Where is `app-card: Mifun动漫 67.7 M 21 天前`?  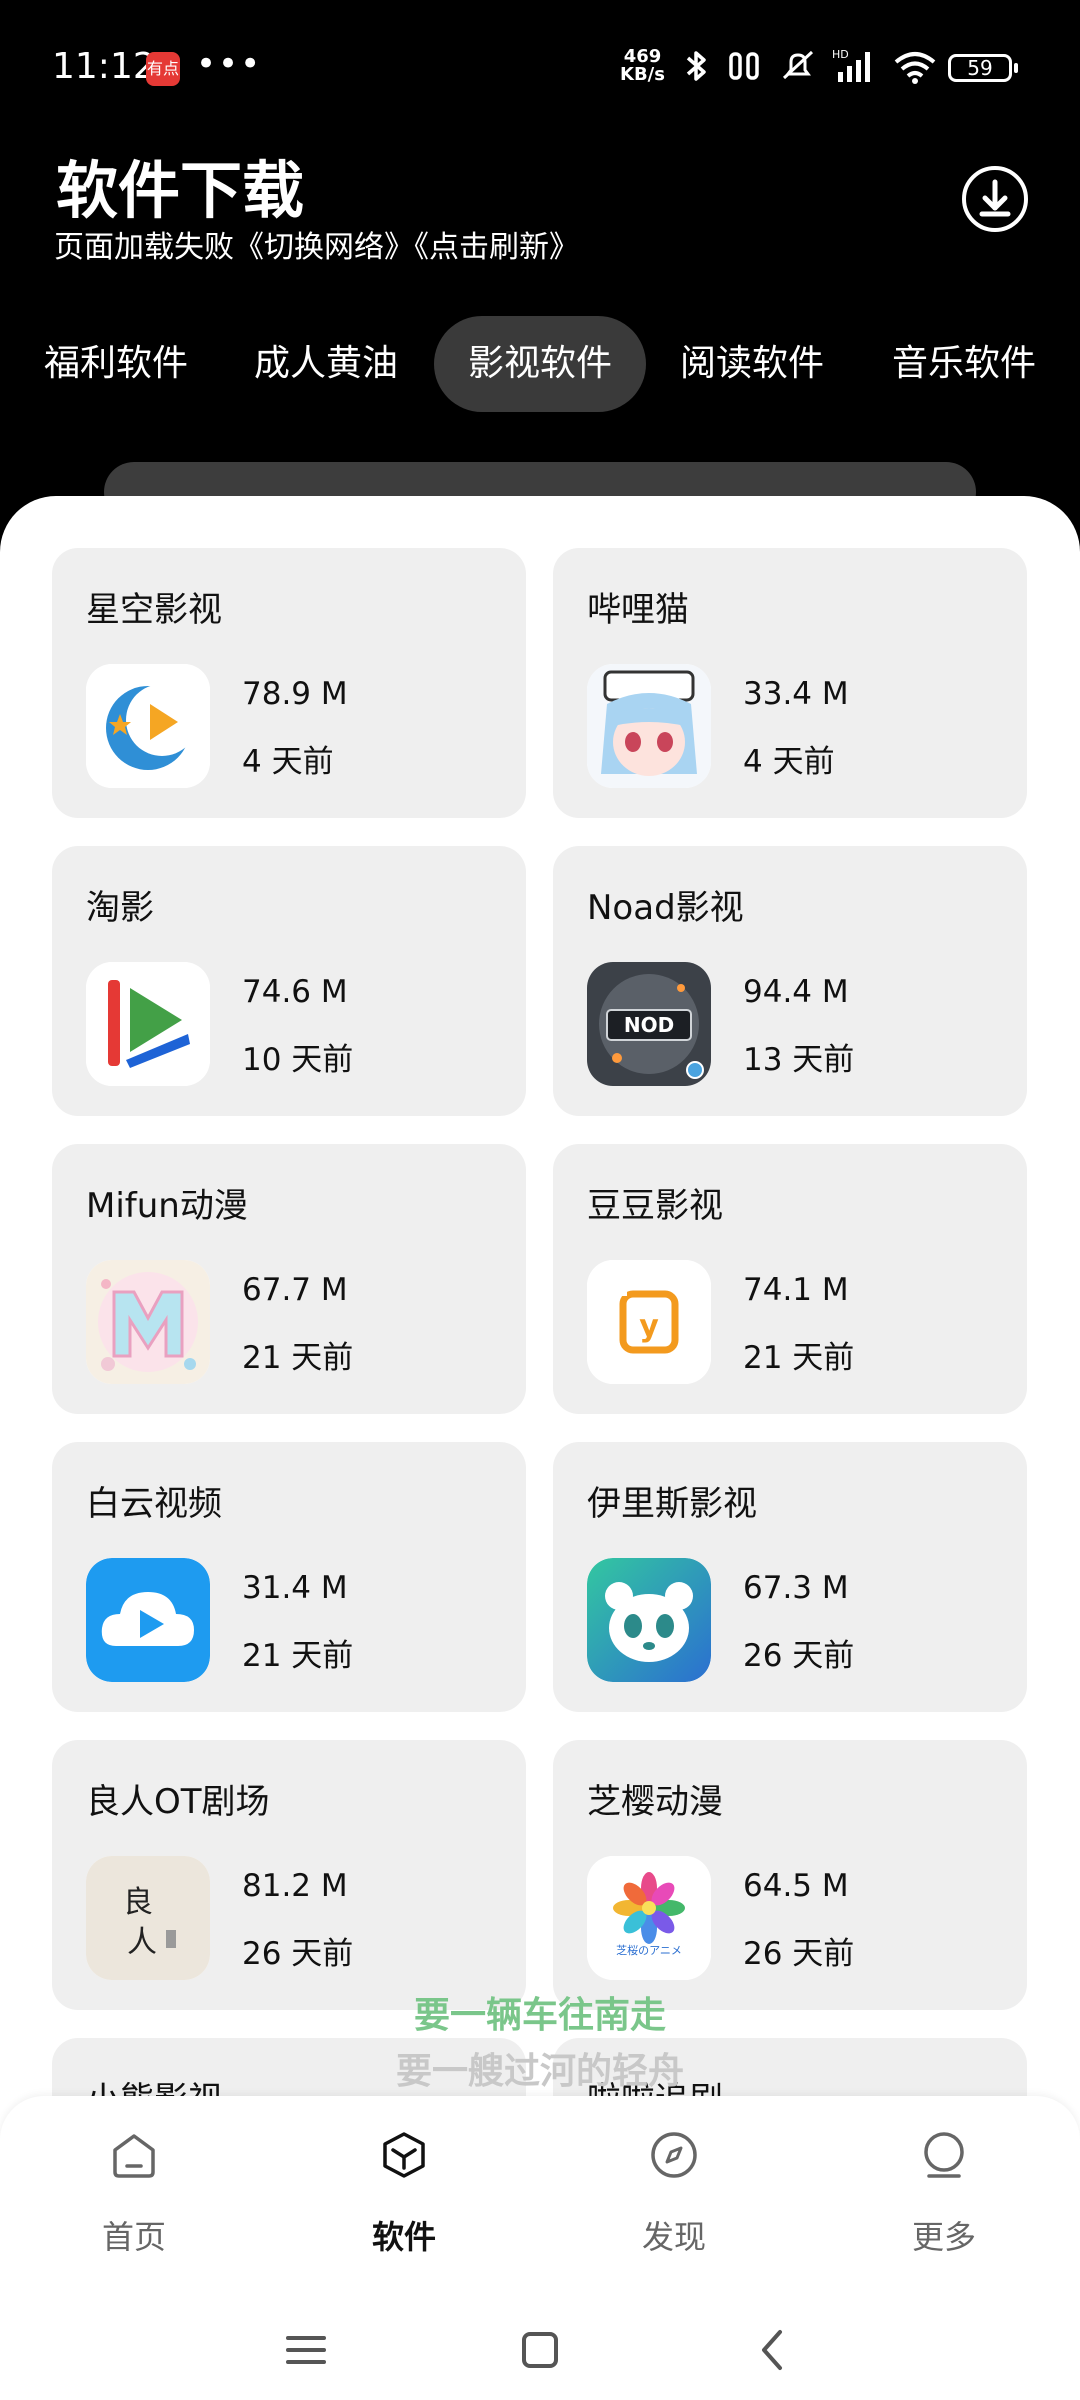 app-card: Mifun动漫 67.7 M 21 天前 is located at coordinates (289, 1279).